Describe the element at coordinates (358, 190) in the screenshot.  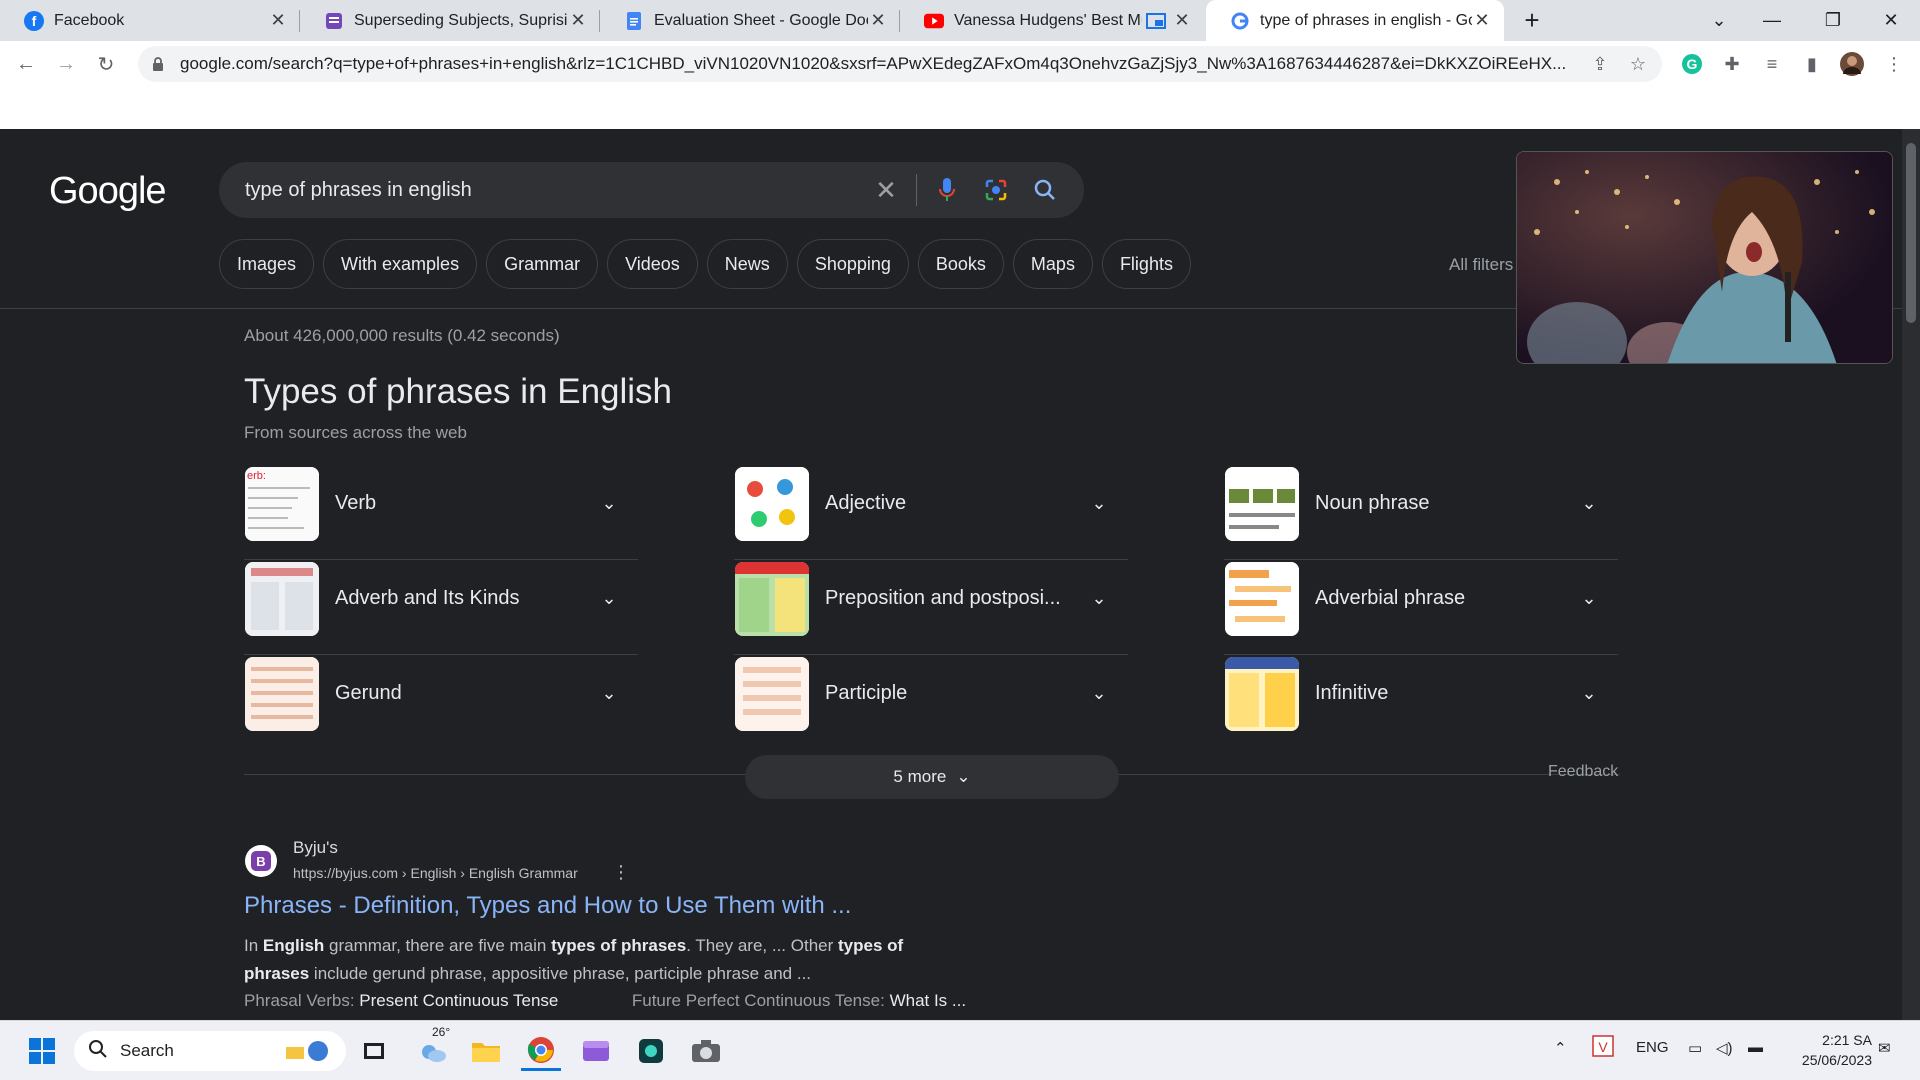
I see `search-input: type of phrases in english` at that location.